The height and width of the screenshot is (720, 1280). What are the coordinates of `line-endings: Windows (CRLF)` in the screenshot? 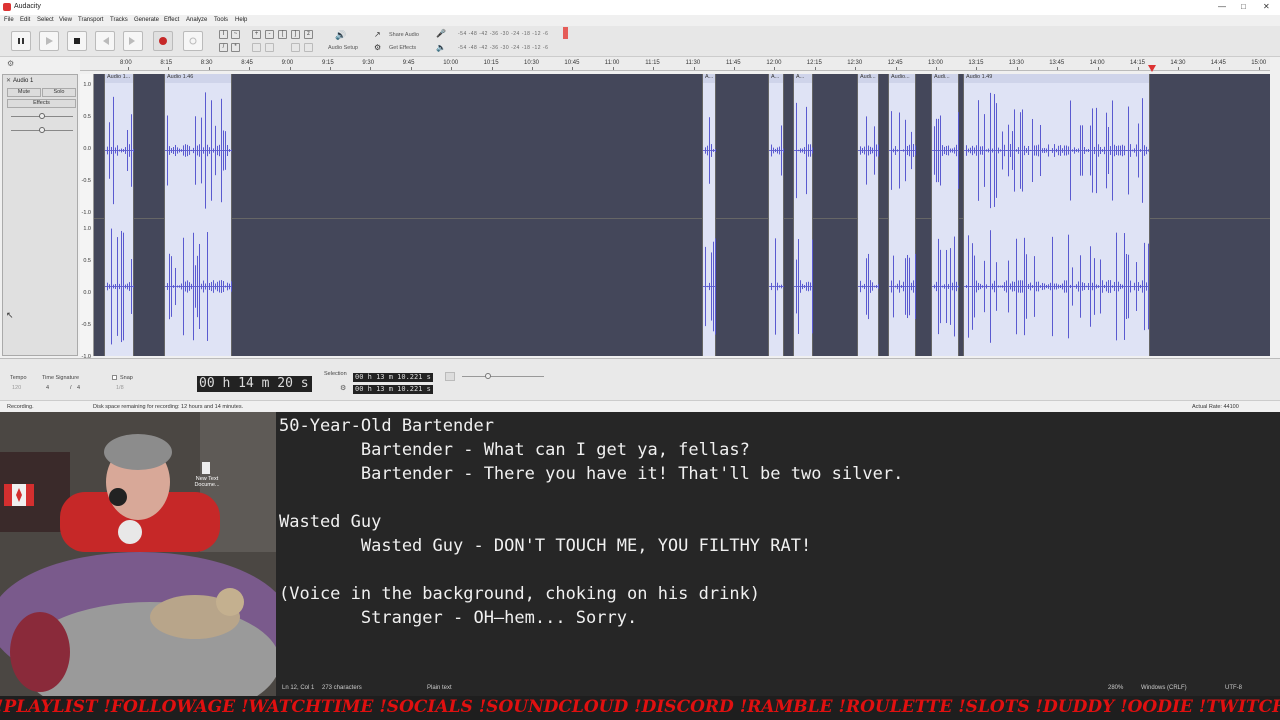 It's located at (1164, 688).